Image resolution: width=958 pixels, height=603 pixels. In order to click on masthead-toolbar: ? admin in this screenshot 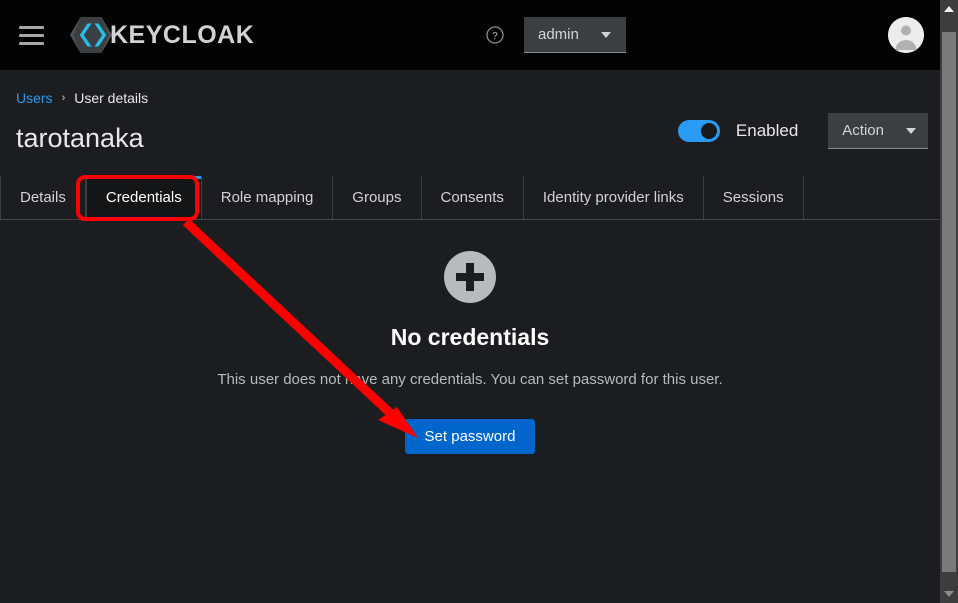, I will do `click(553, 35)`.